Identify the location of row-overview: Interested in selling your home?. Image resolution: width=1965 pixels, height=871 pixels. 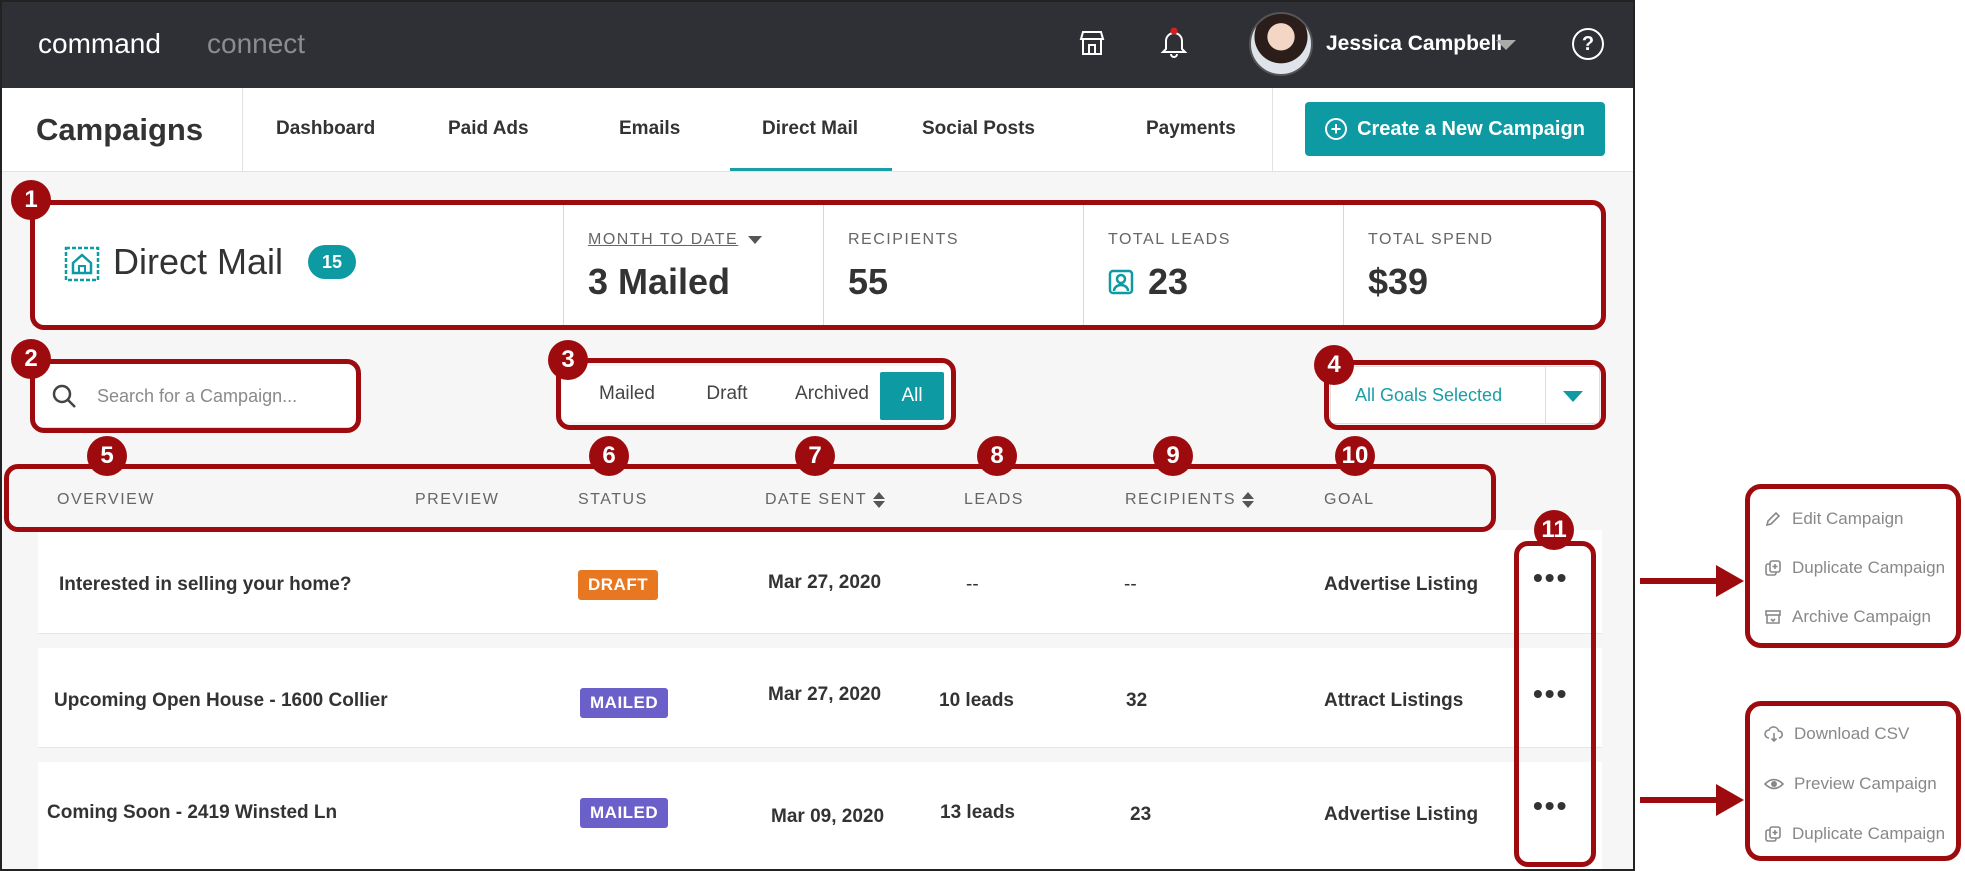
(205, 585).